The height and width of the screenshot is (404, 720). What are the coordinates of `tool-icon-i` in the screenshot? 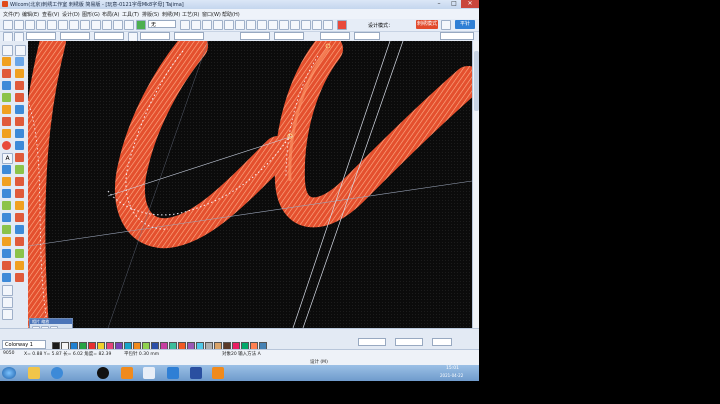 It's located at (273, 25).